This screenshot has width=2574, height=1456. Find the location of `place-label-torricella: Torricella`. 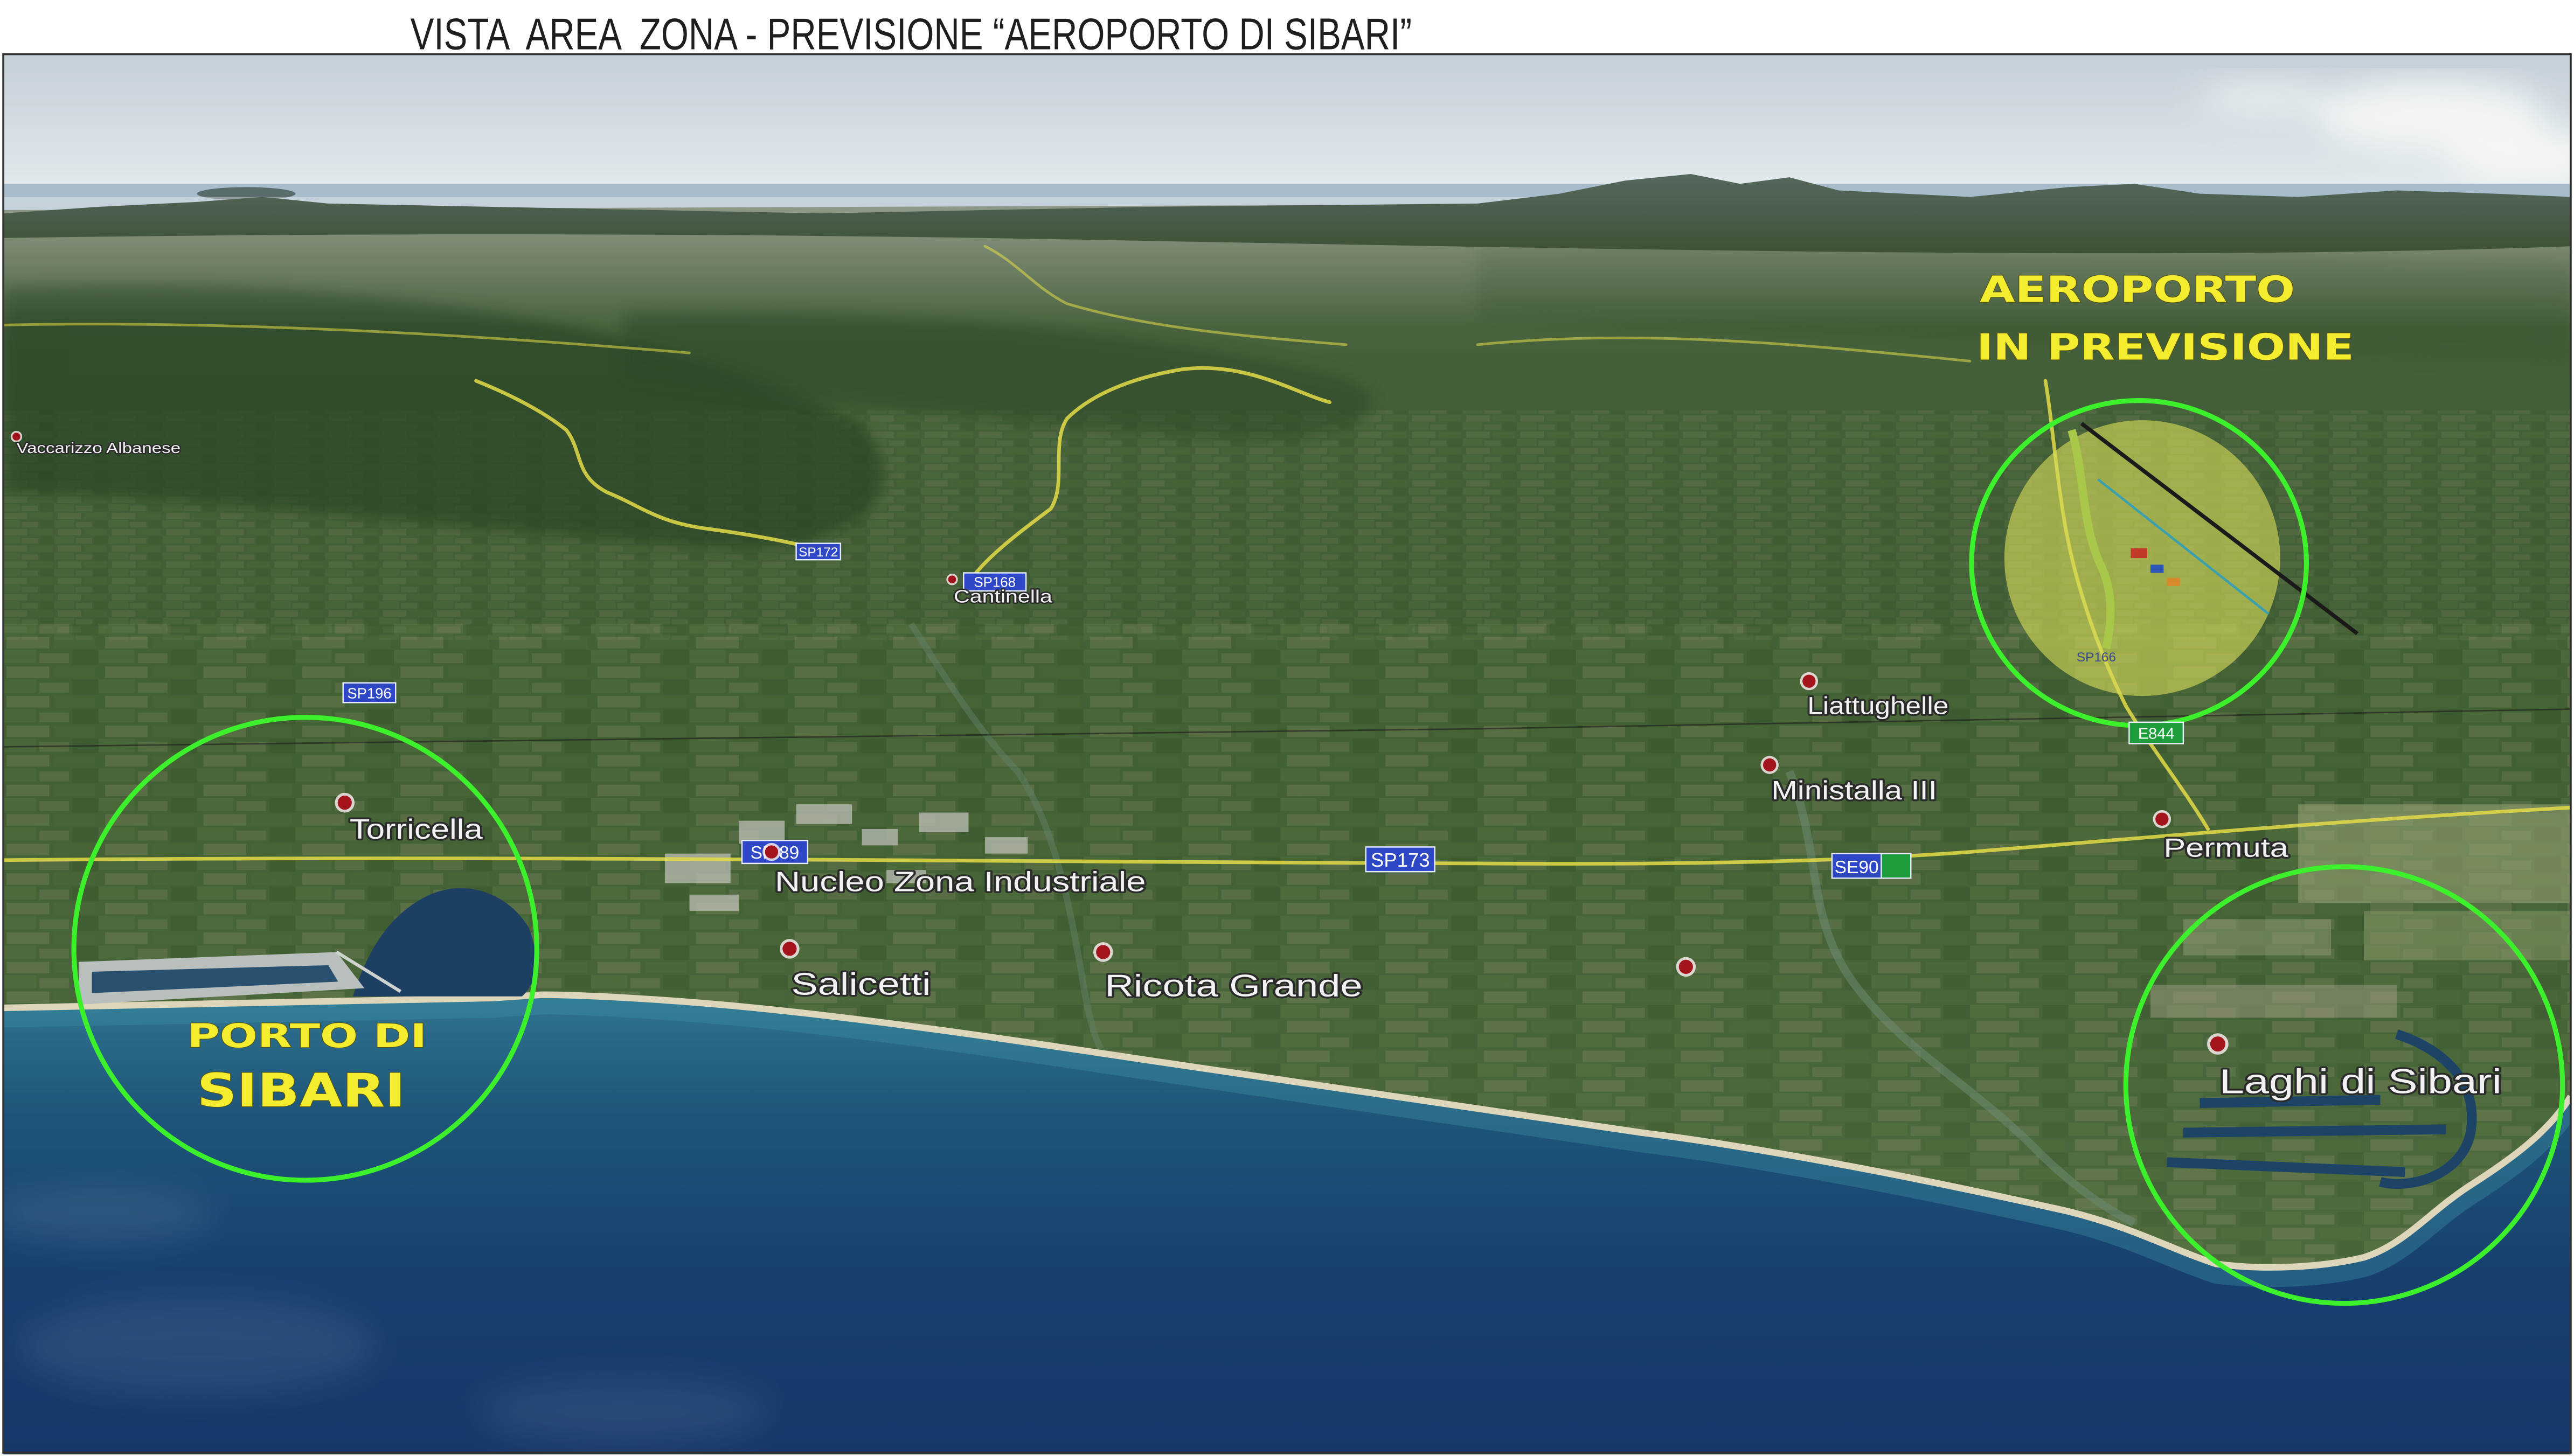

place-label-torricella: Torricella is located at coordinates (417, 829).